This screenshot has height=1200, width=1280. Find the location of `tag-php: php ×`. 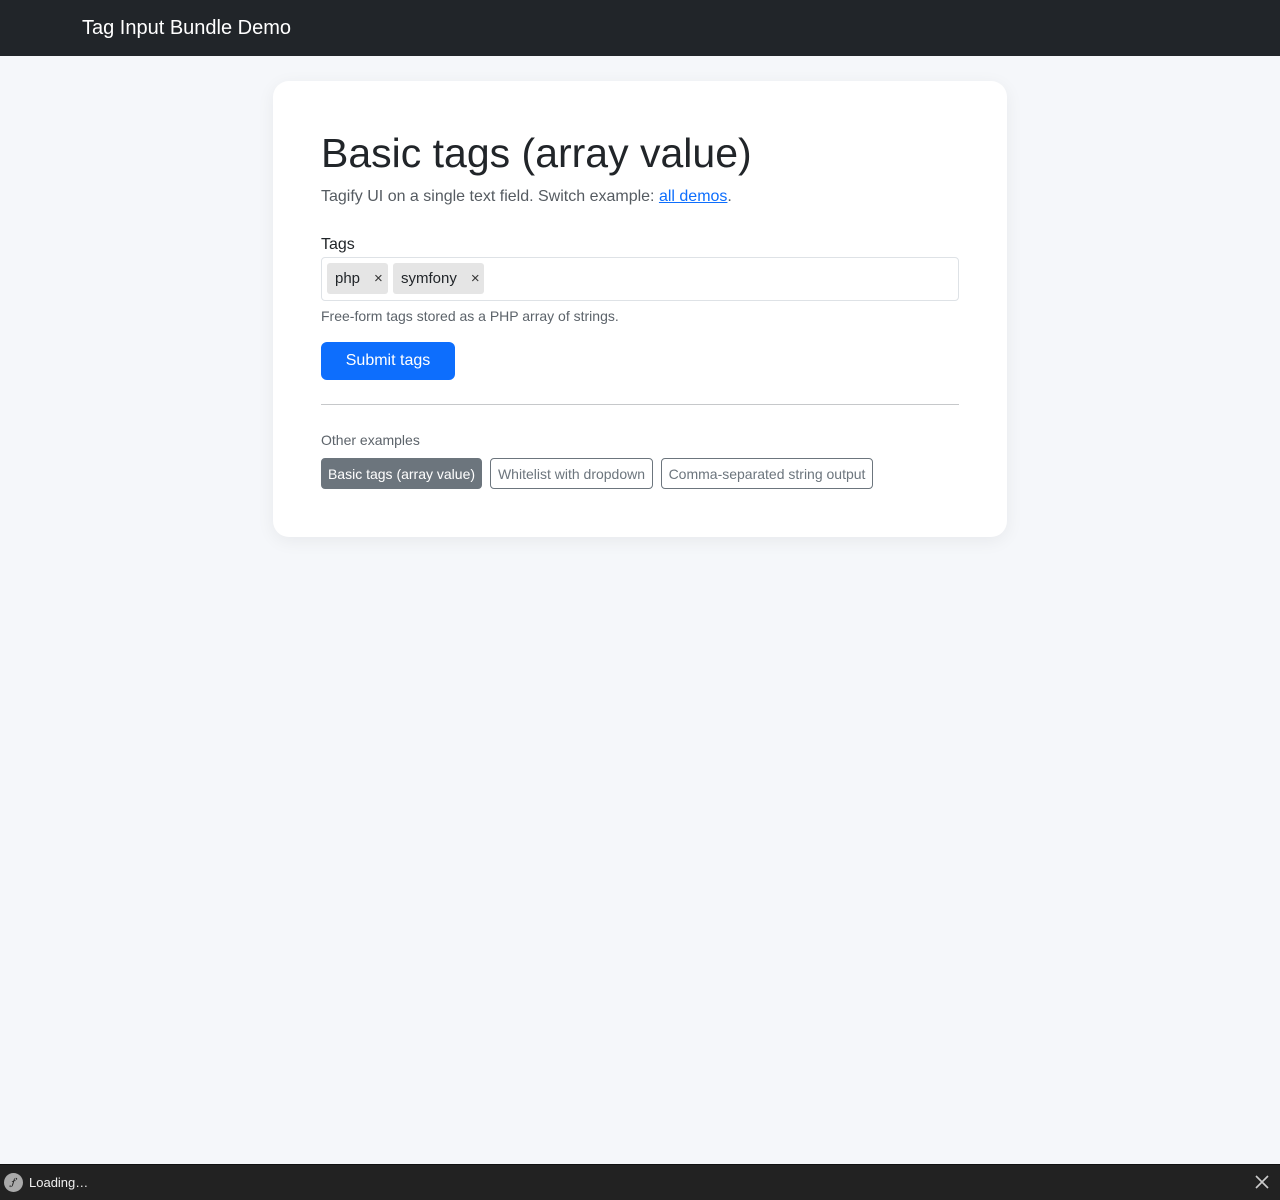

tag-php: php × is located at coordinates (357, 278).